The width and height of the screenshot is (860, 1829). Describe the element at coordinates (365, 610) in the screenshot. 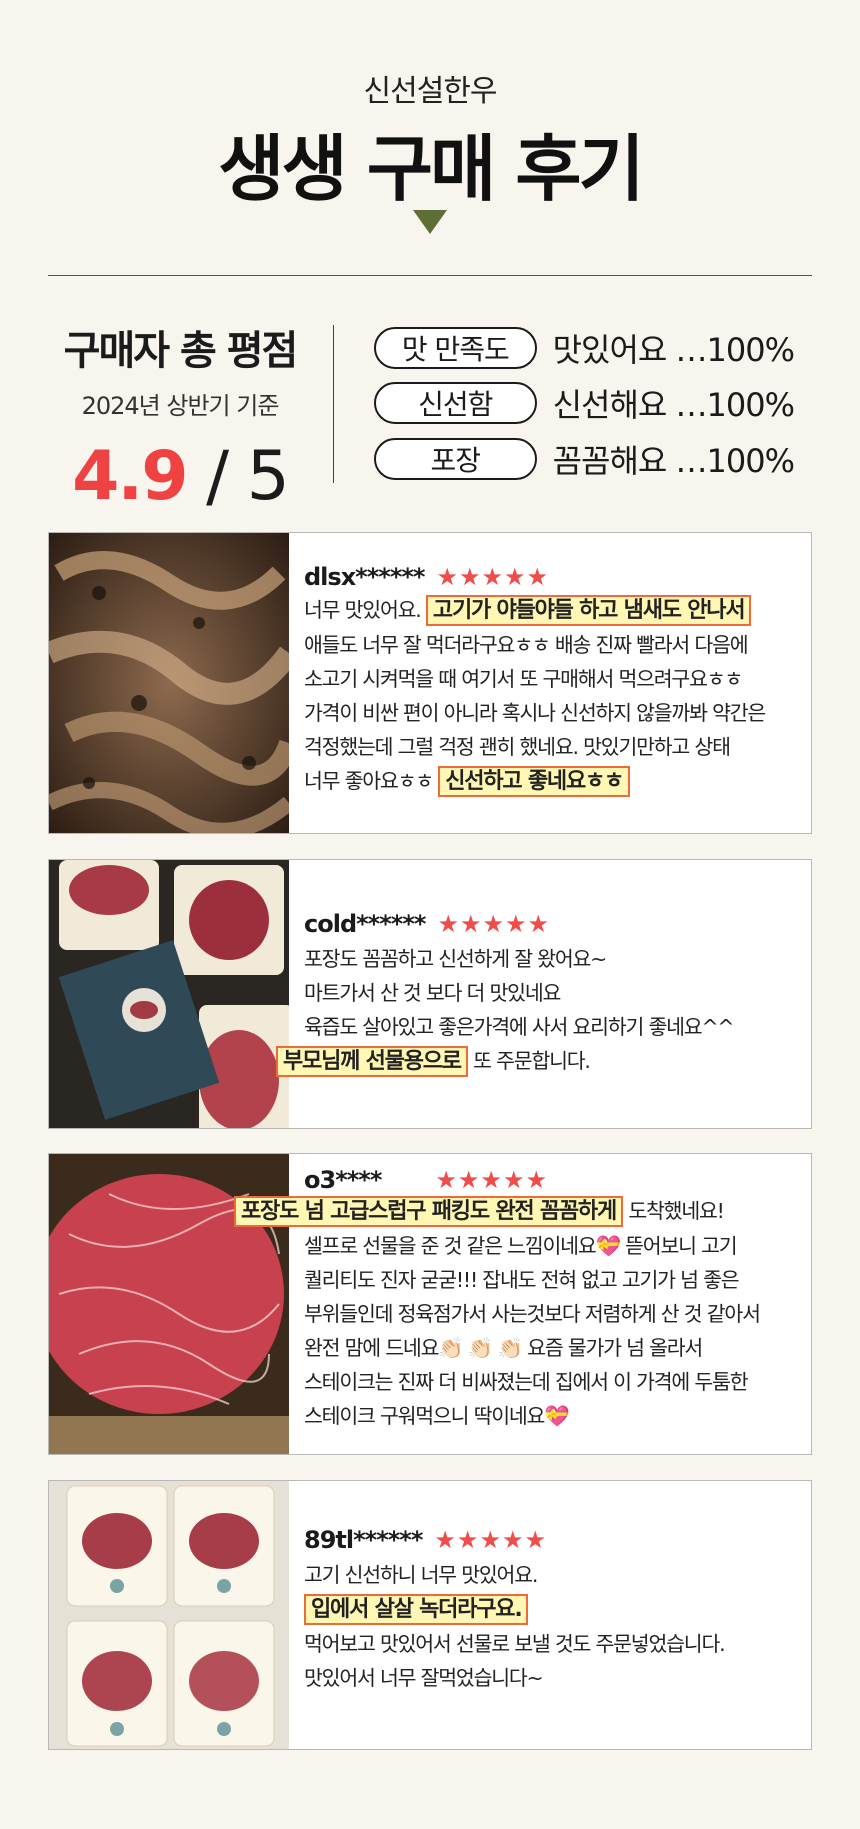

I see `review-line-text: 너무 맛있어요.` at that location.